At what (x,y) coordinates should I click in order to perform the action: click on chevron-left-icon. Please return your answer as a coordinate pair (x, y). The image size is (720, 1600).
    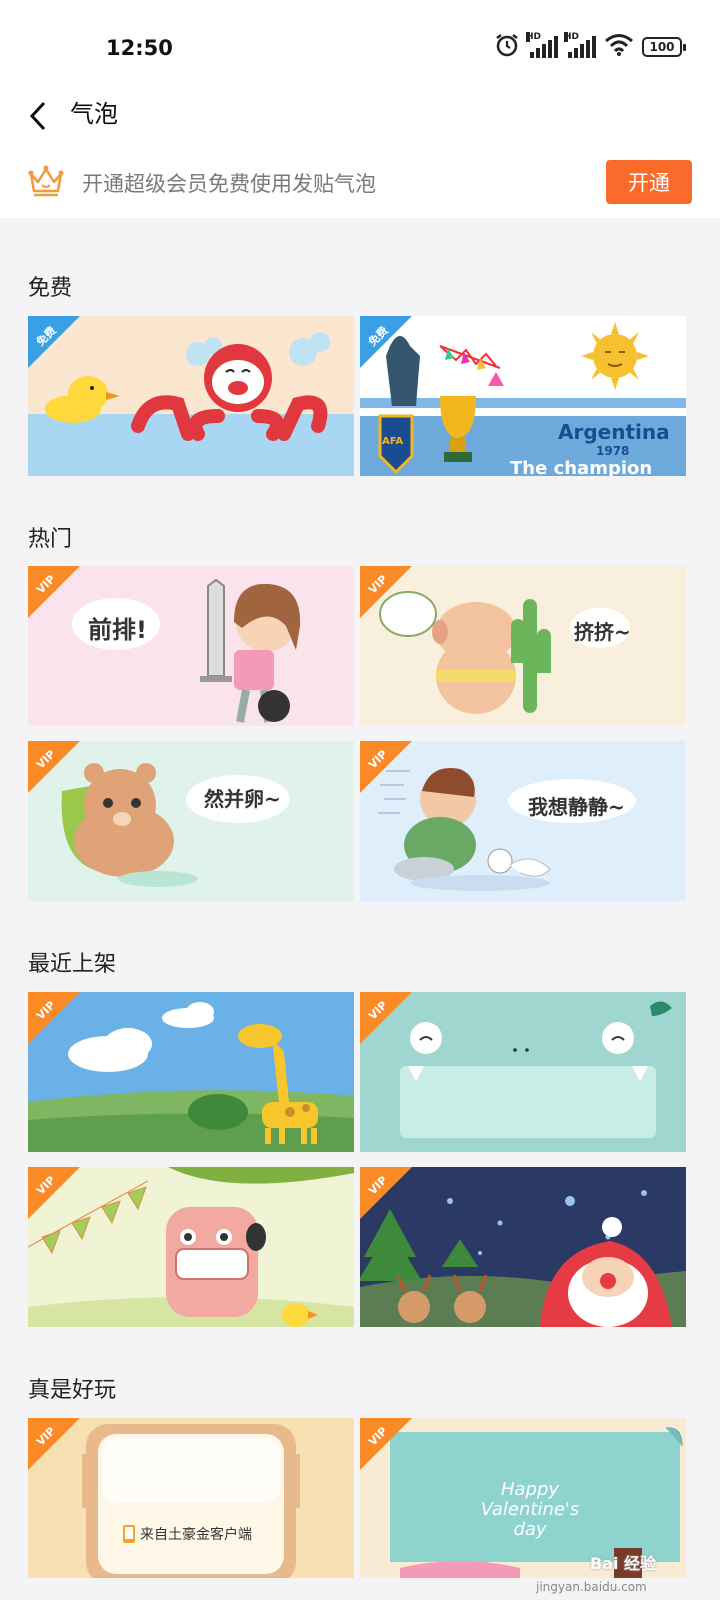
    Looking at the image, I should click on (37, 116).